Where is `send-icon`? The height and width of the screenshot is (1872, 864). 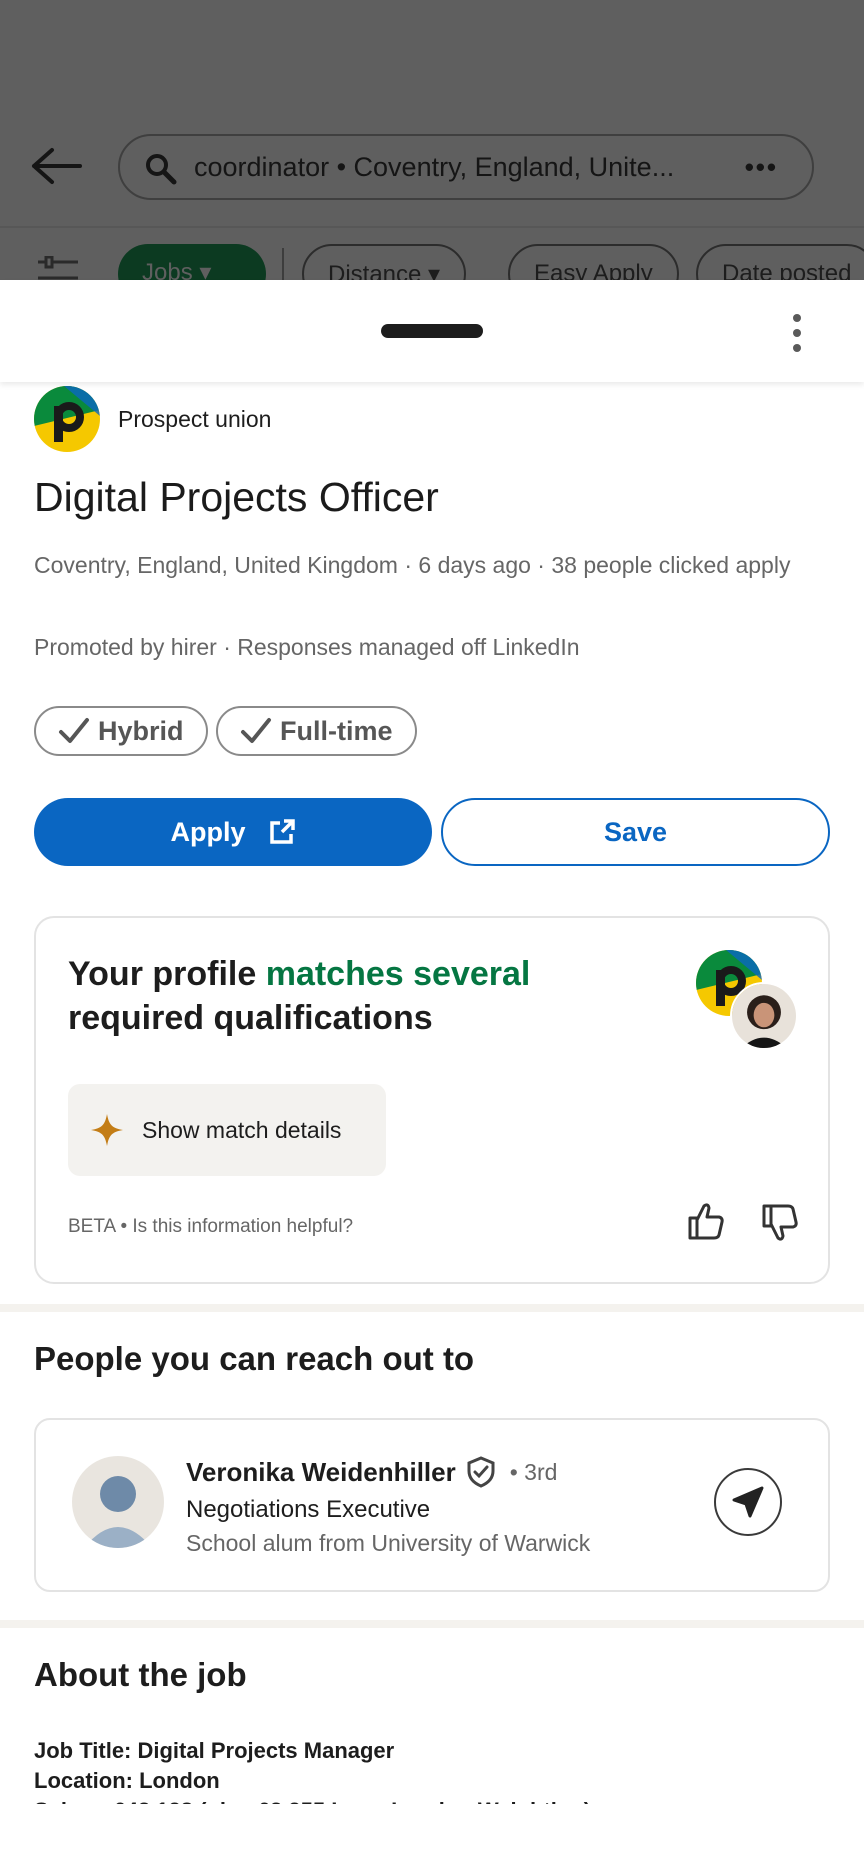
send-icon is located at coordinates (748, 1502).